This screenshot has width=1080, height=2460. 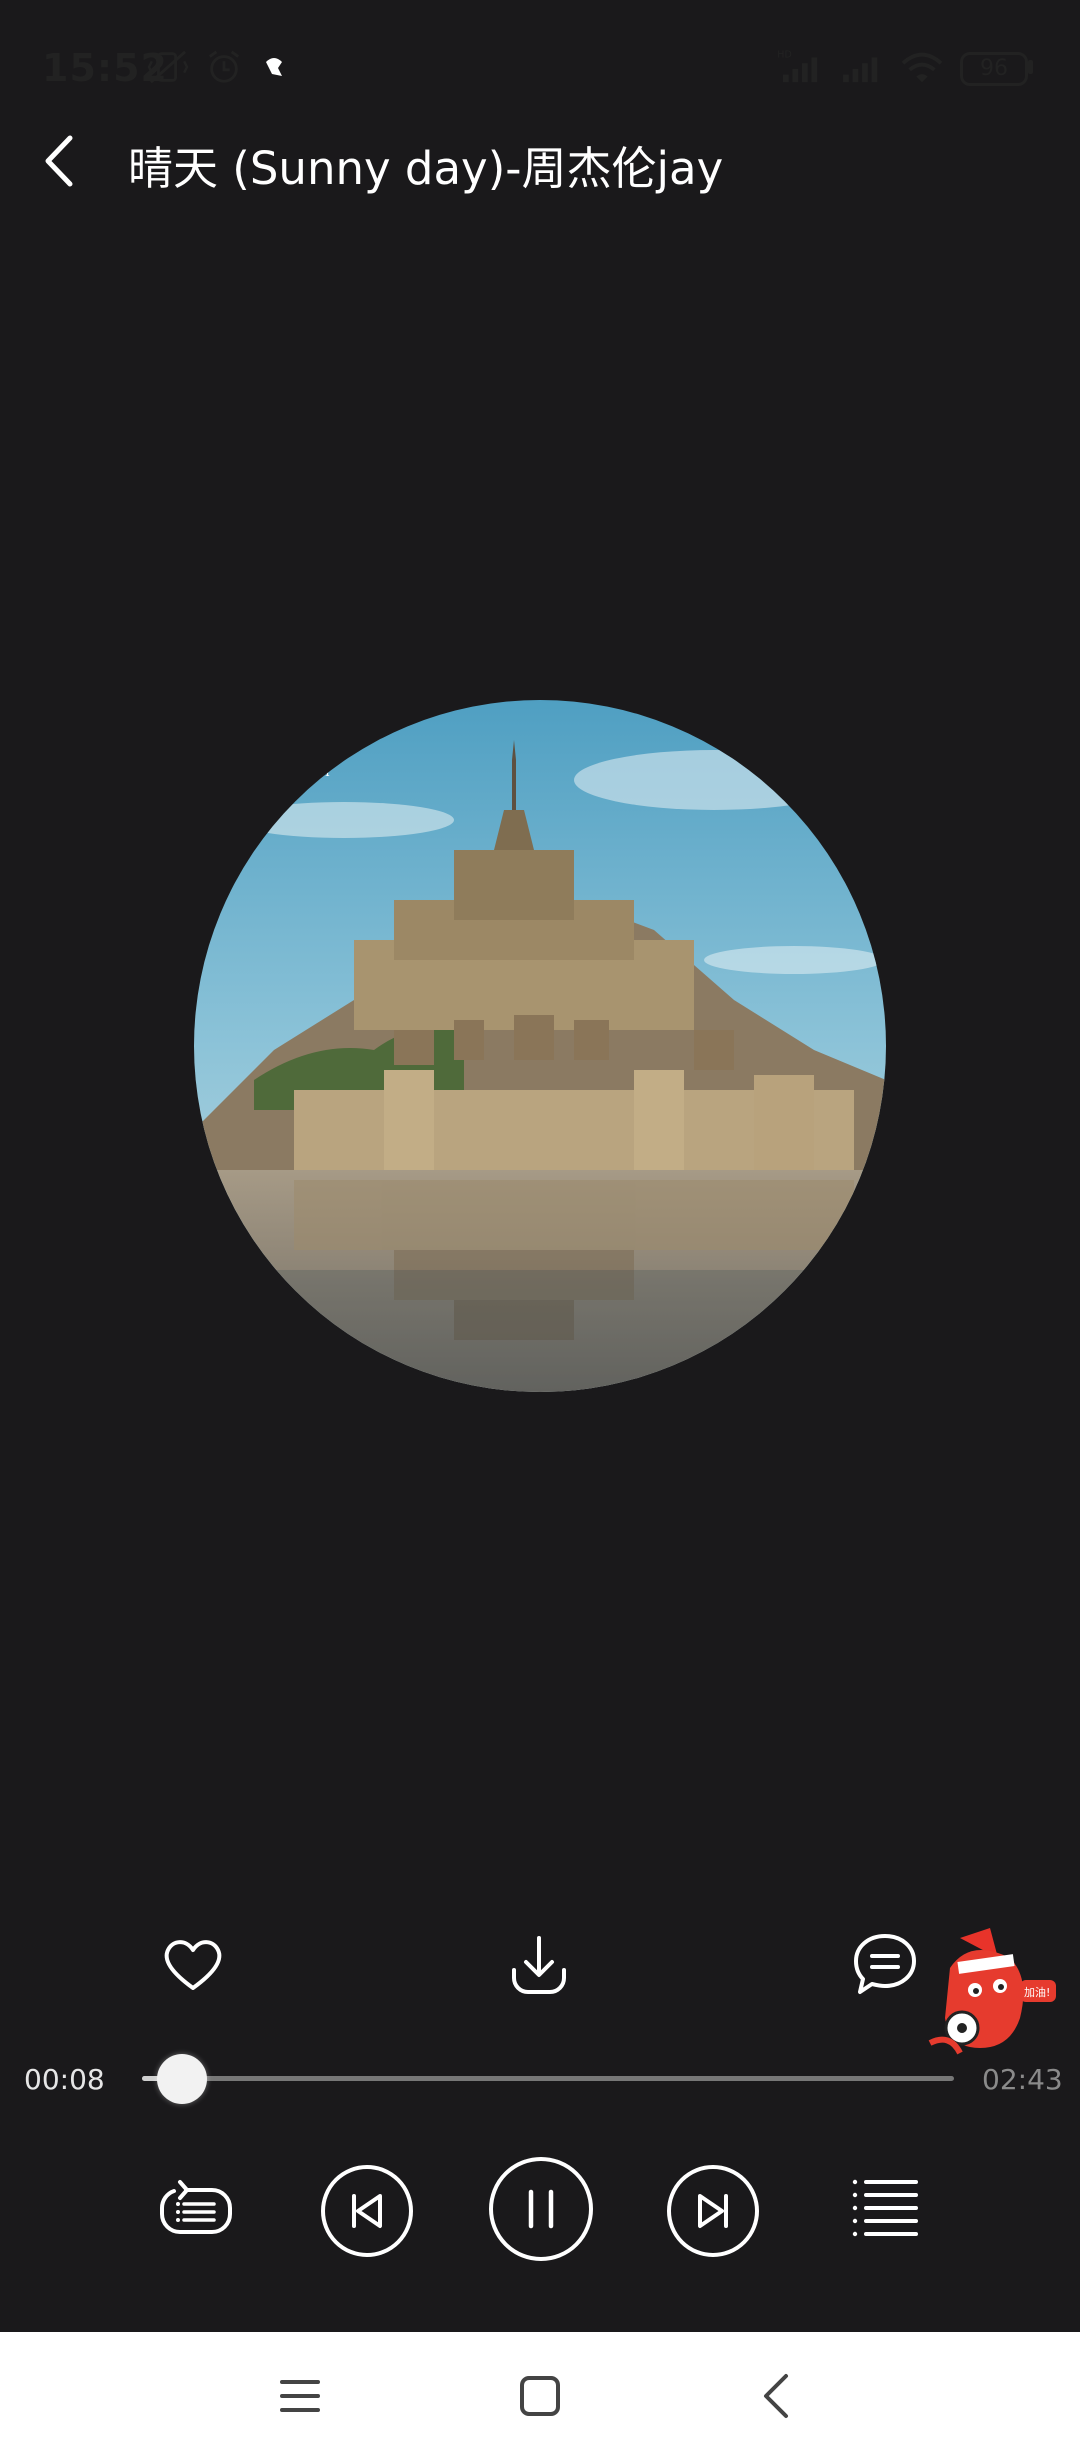 I want to click on back-icon, so click(x=778, y=2396).